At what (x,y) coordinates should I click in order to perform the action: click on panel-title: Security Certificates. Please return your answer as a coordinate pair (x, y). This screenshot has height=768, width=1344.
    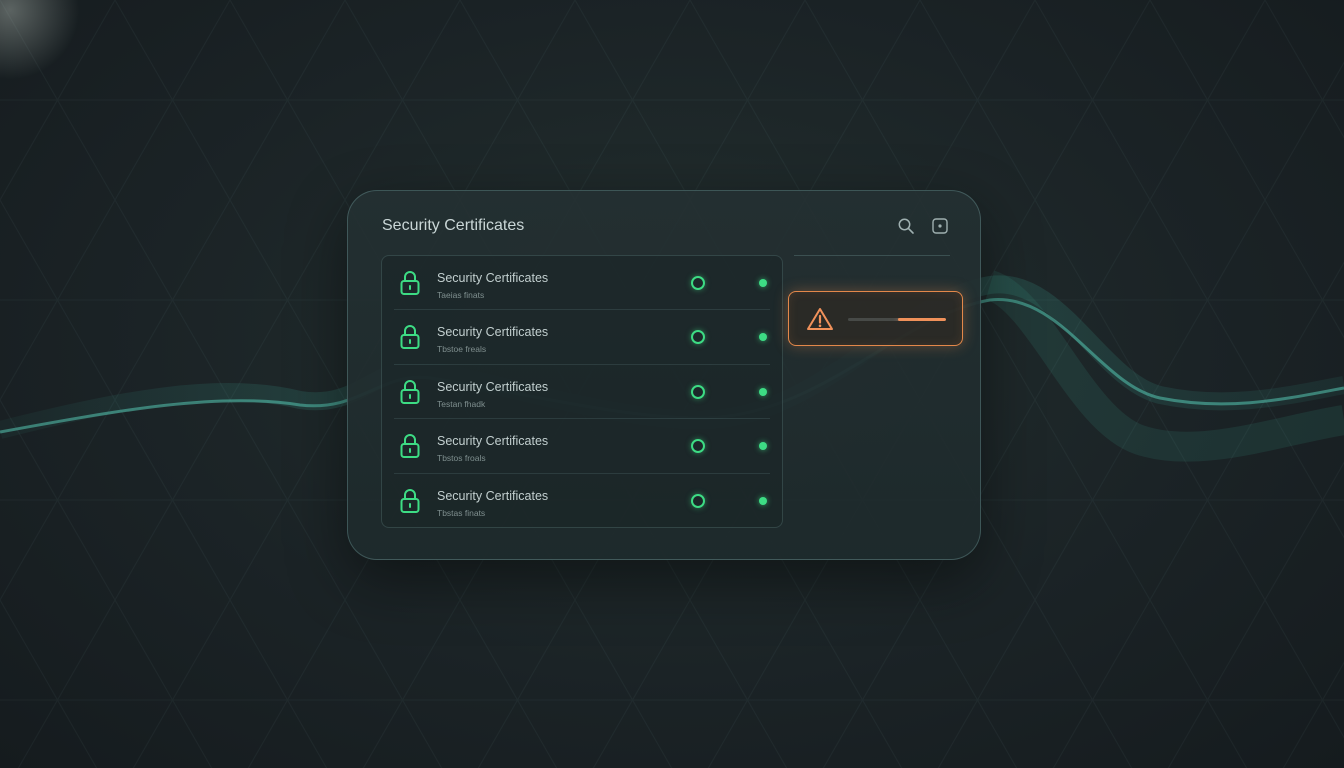
    Looking at the image, I should click on (453, 225).